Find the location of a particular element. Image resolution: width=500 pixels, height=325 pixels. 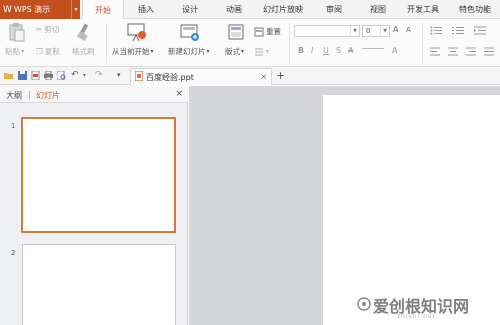

paste-label: 粘贴 is located at coordinates (12, 51).